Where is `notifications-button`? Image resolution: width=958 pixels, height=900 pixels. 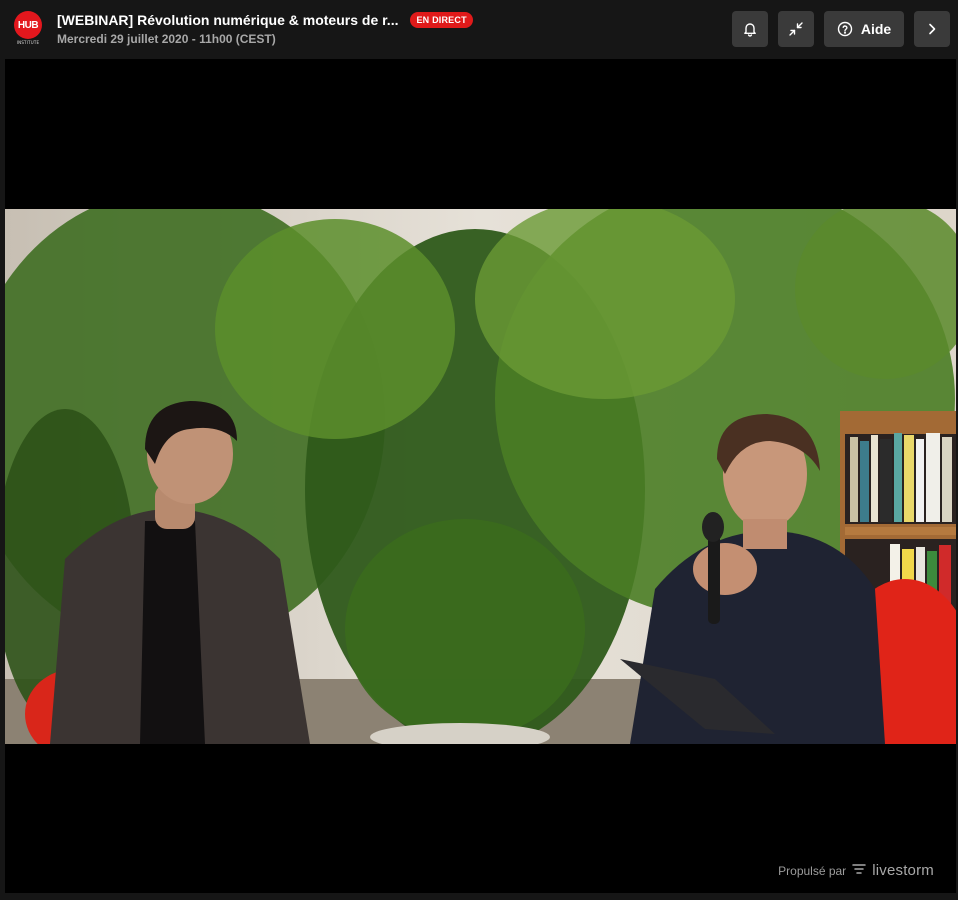
notifications-button is located at coordinates (750, 29).